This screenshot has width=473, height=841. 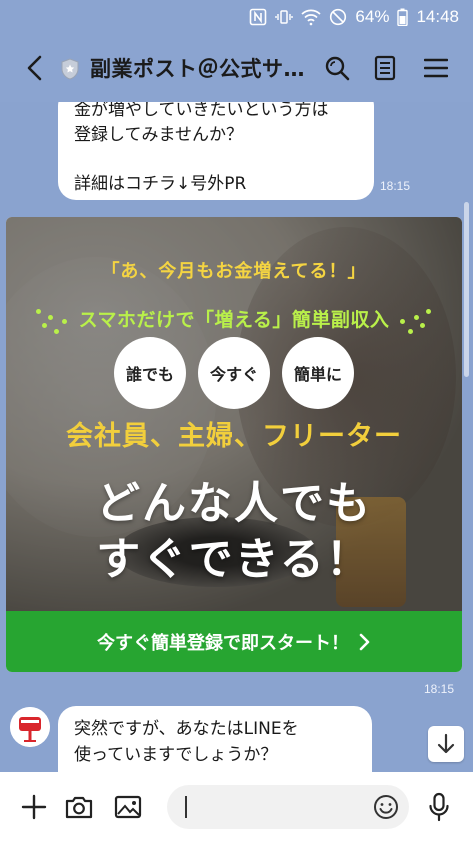 I want to click on feature-badge: 今すぐ, so click(x=234, y=373).